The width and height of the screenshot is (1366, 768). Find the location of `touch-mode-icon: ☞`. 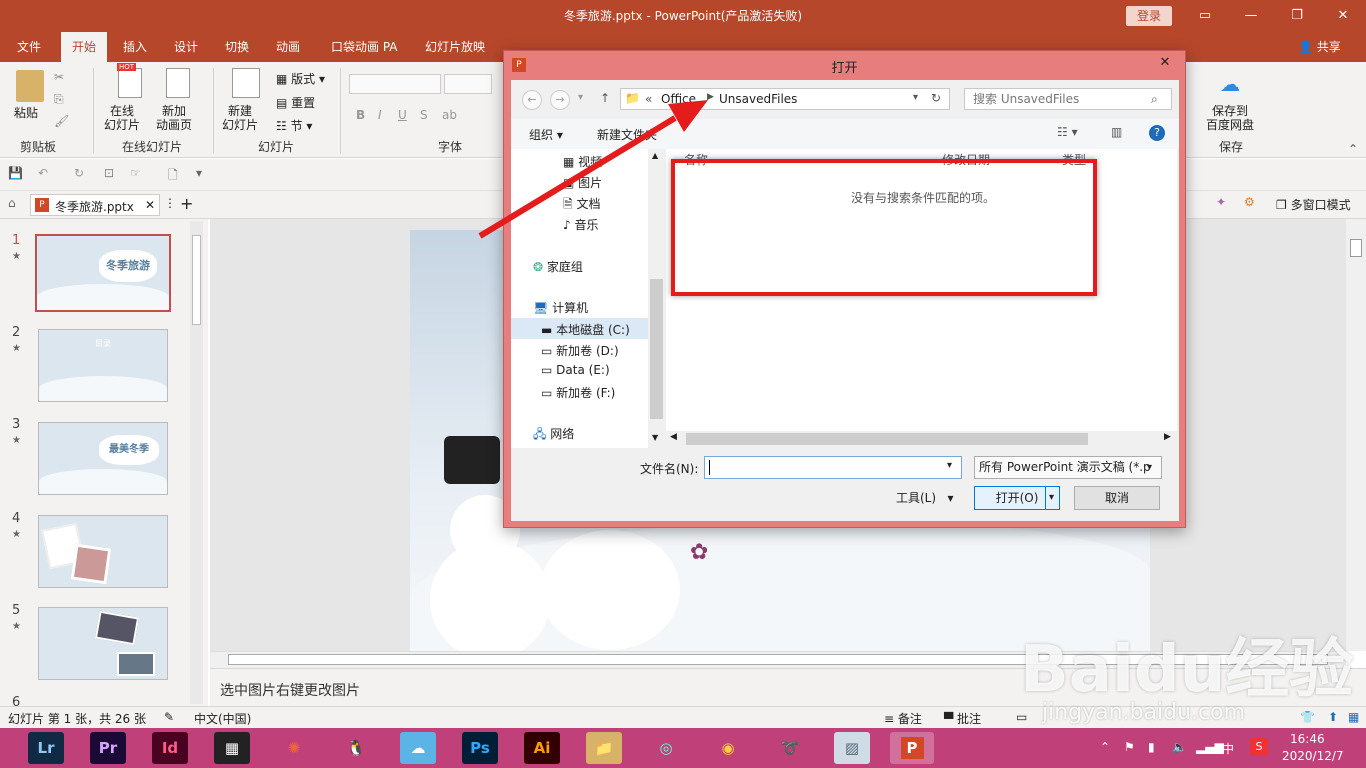

touch-mode-icon: ☞ is located at coordinates (135, 173).